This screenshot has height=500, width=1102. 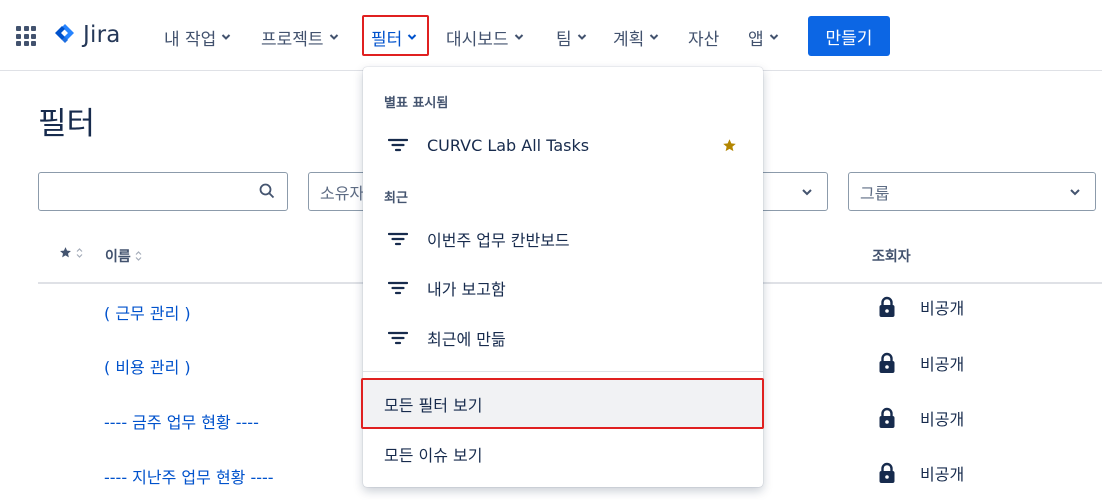 I want to click on dropdown-item-label: 최근에 만듦, so click(x=466, y=339).